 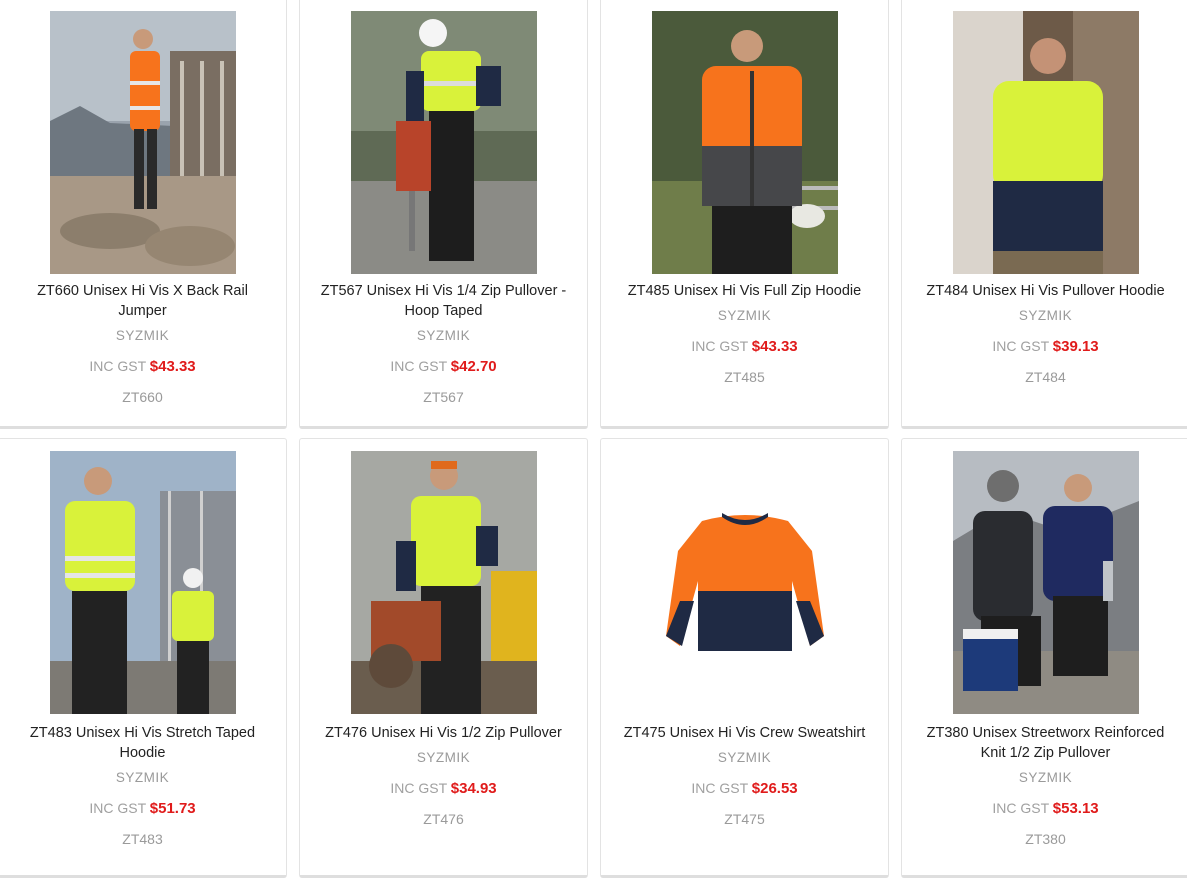 I want to click on product-price: $53.13, so click(x=1075, y=808).